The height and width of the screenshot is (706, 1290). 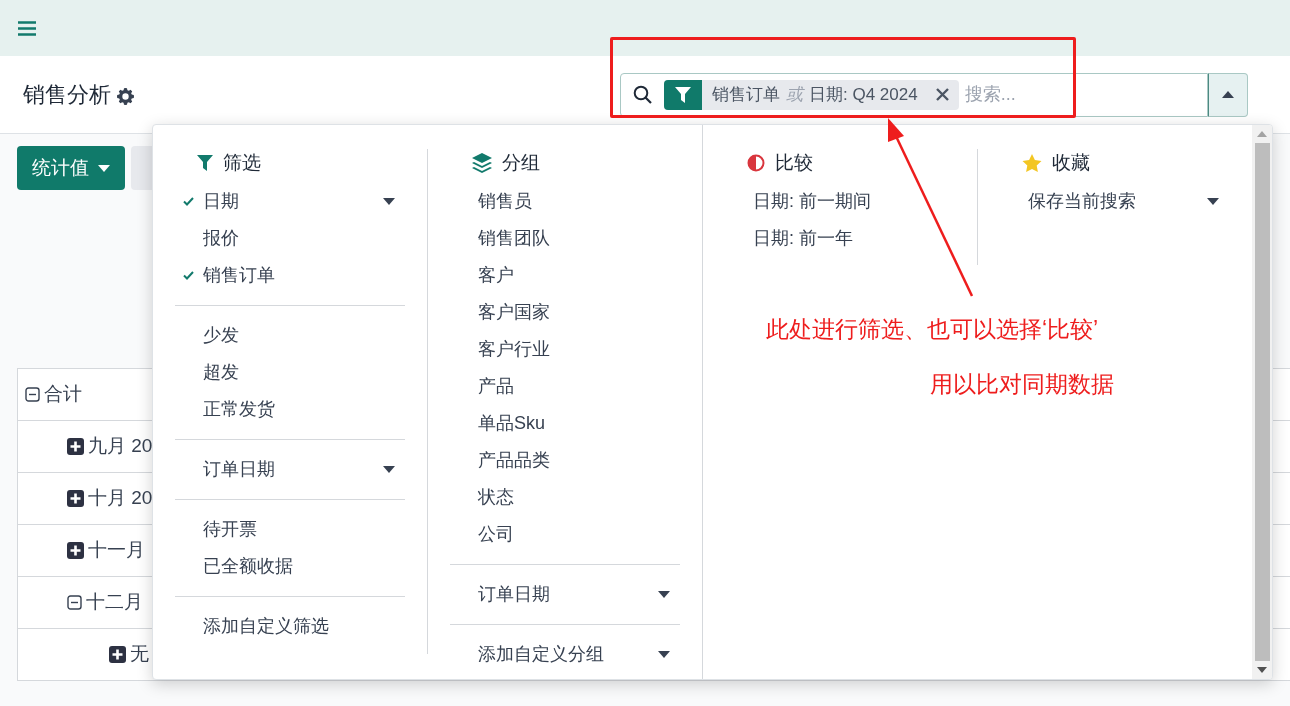 I want to click on group-by-option: 客户, so click(x=565, y=275).